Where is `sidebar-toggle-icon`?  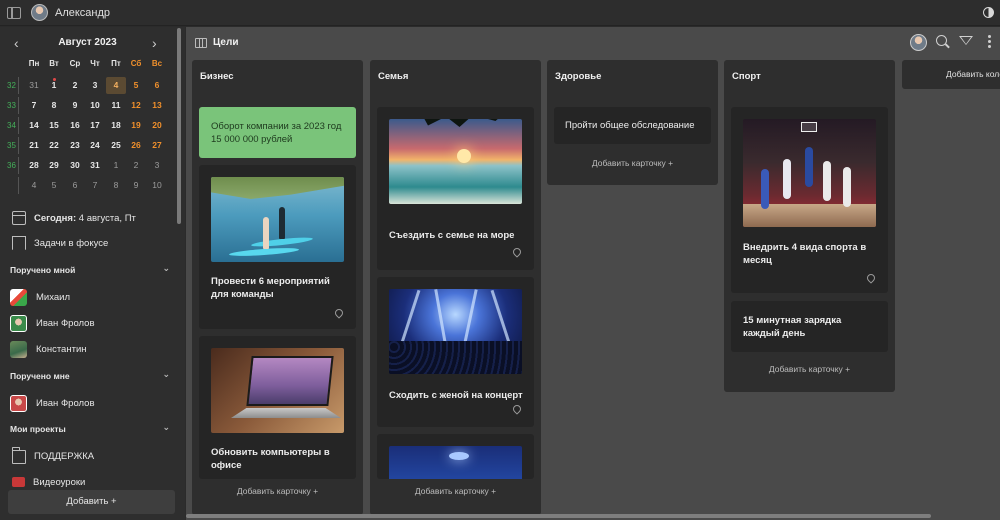 sidebar-toggle-icon is located at coordinates (14, 12).